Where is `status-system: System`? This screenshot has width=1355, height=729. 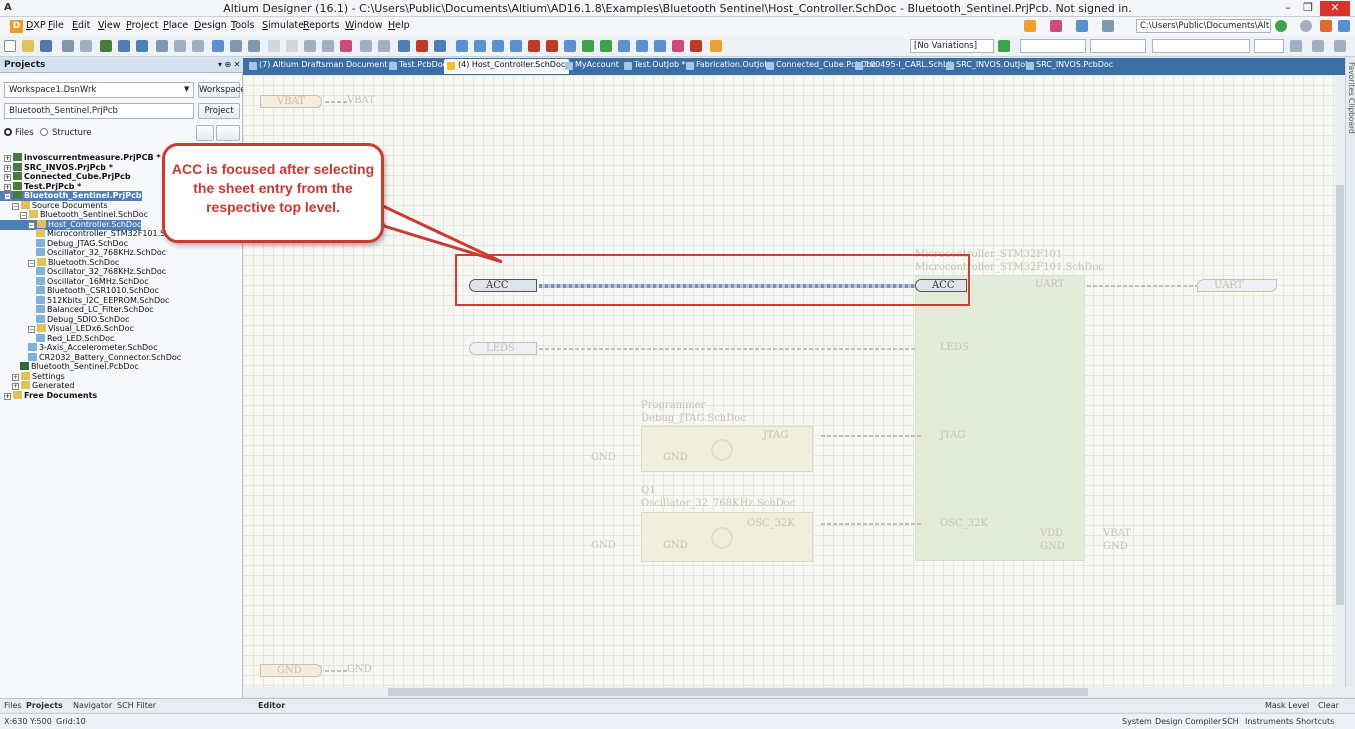 status-system: System is located at coordinates (1137, 721).